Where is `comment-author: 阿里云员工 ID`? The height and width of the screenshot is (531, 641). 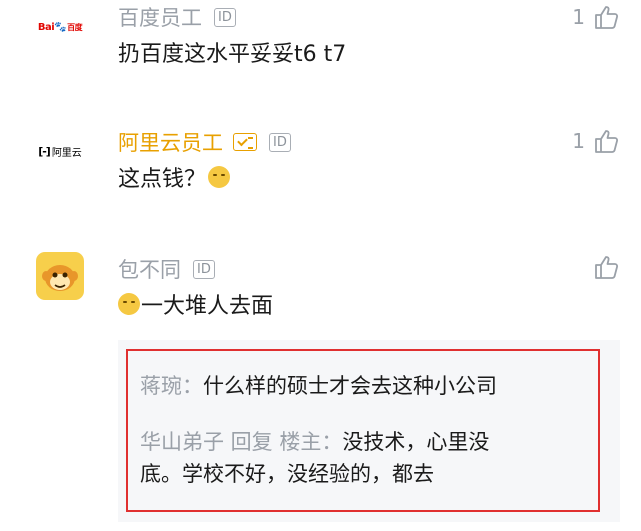
comment-author: 阿里云员工 ID is located at coordinates (204, 142).